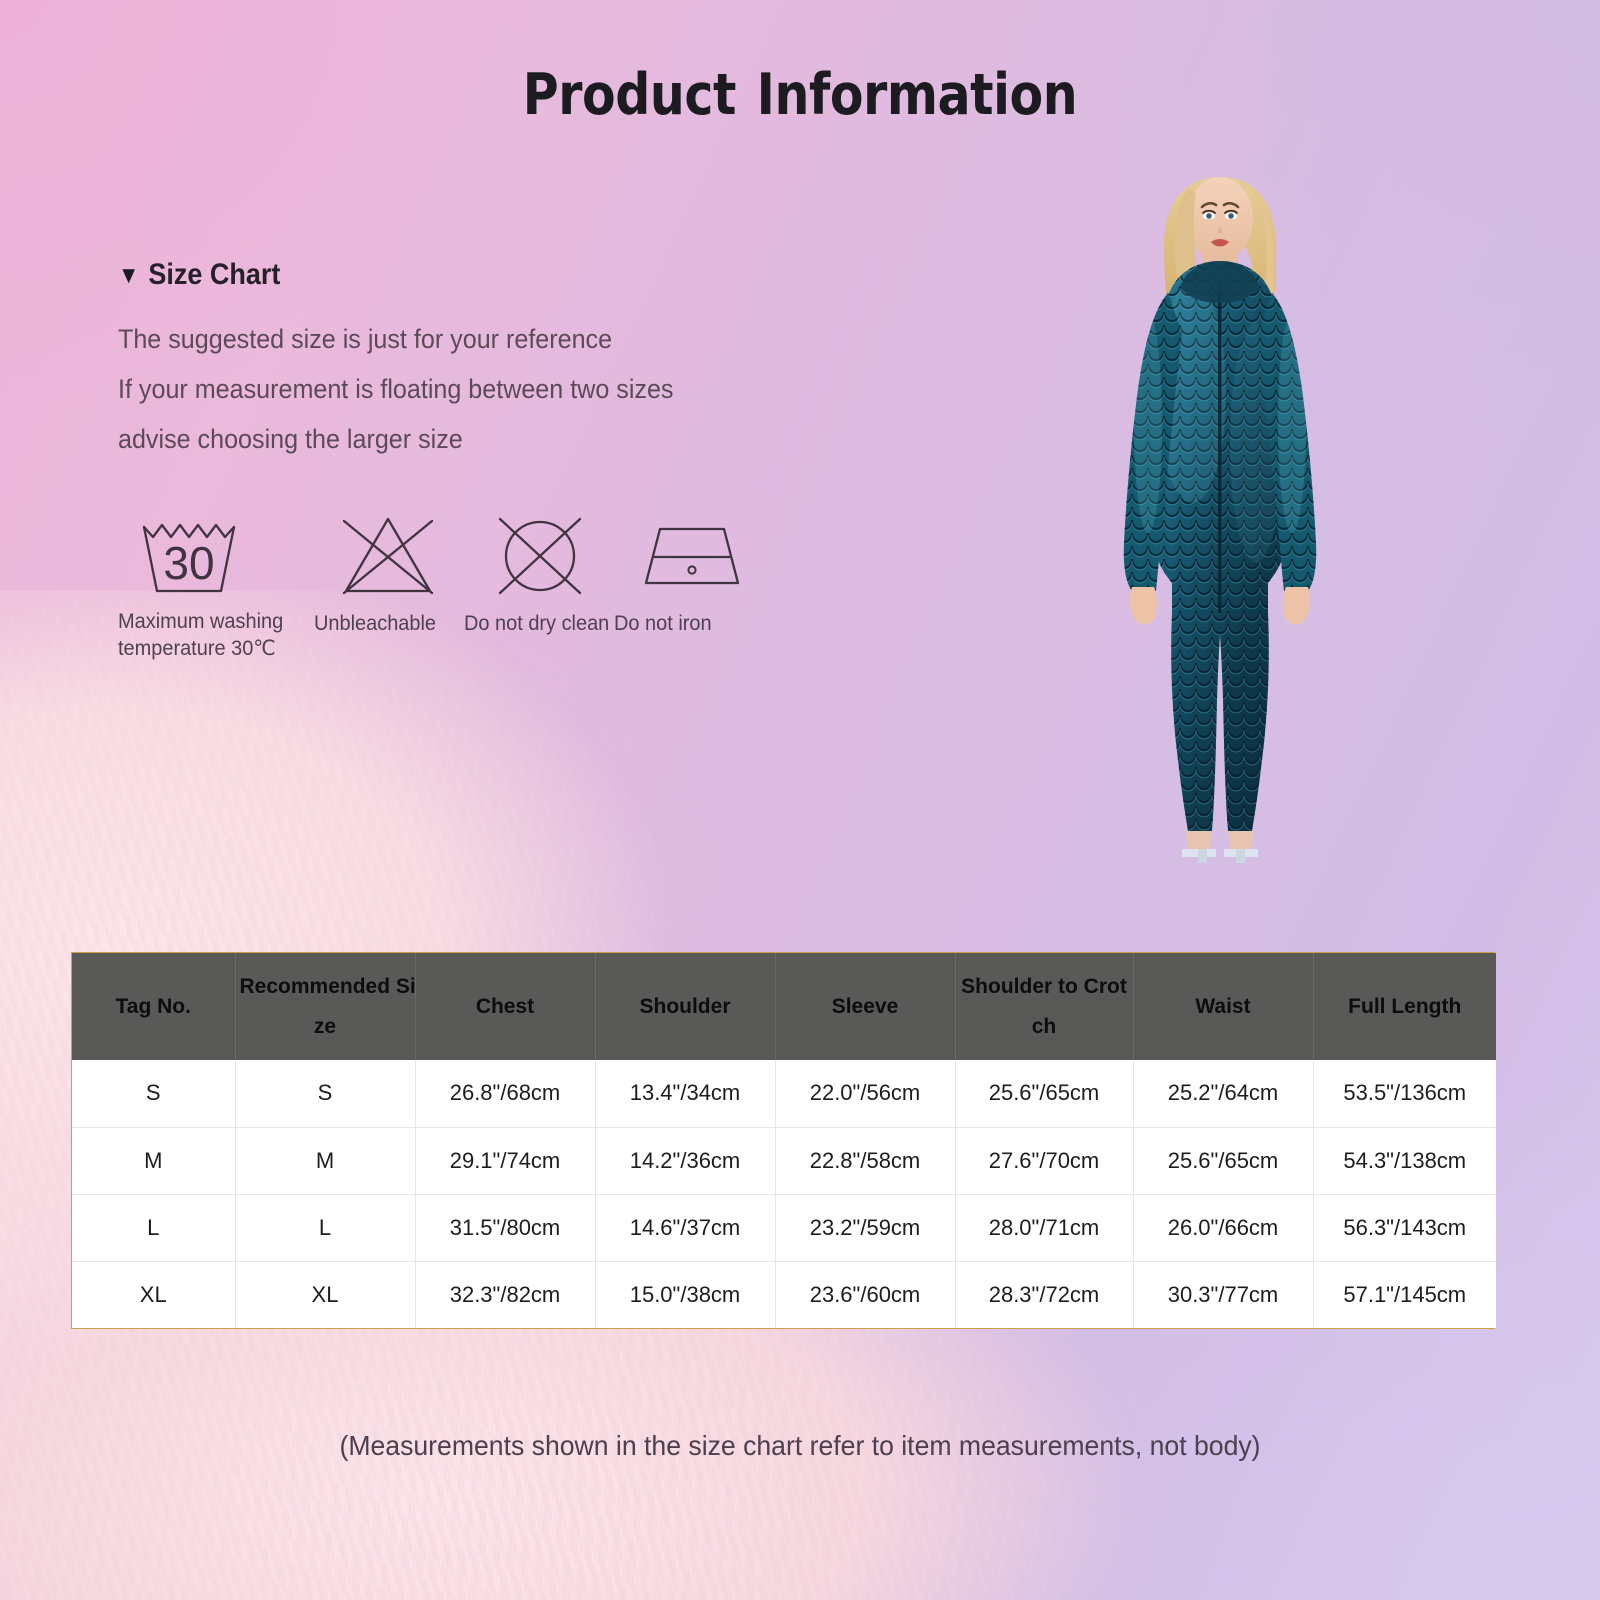 The height and width of the screenshot is (1600, 1600). What do you see at coordinates (865, 1227) in the screenshot?
I see `cell-sleeve: 23.2"/59cm` at bounding box center [865, 1227].